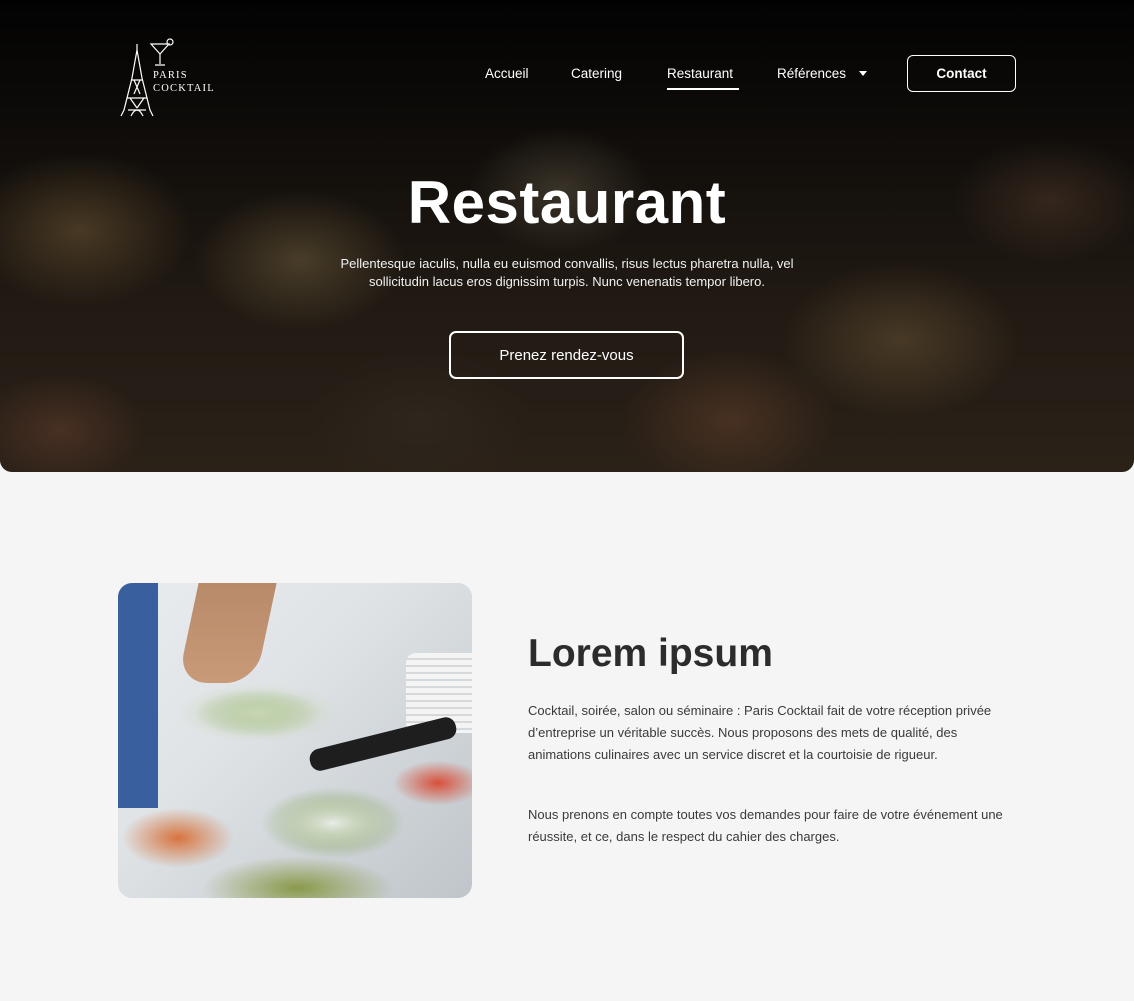 This screenshot has width=1134, height=1001. Describe the element at coordinates (295, 740) in the screenshot. I see `catering-buffet-photo` at that location.